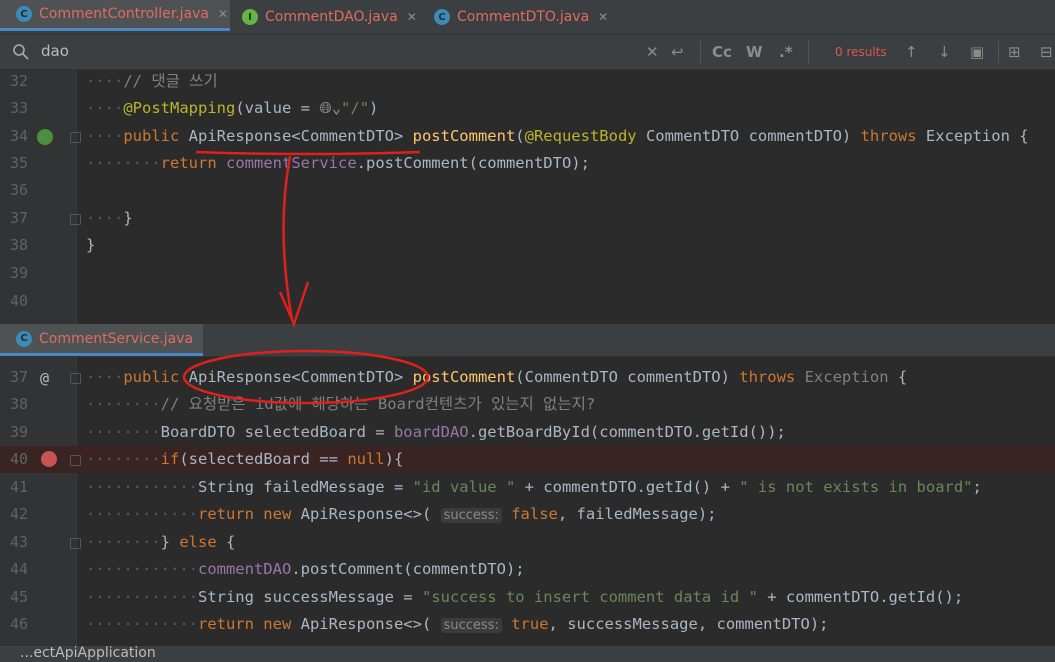 This screenshot has width=1055, height=662. What do you see at coordinates (527, 459) in the screenshot?
I see `code-line: 40 ········if(selectedBoard == null){` at bounding box center [527, 459].